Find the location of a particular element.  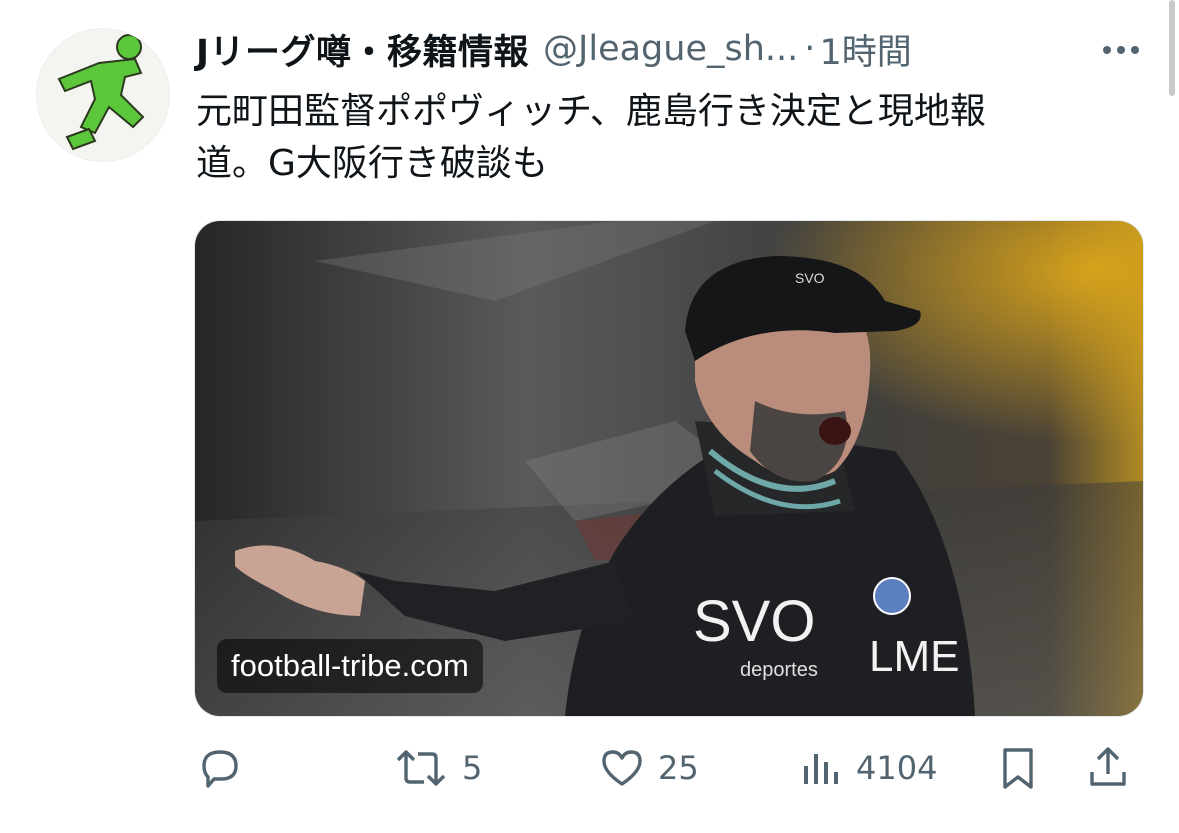

more-options-button is located at coordinates (1121, 50).